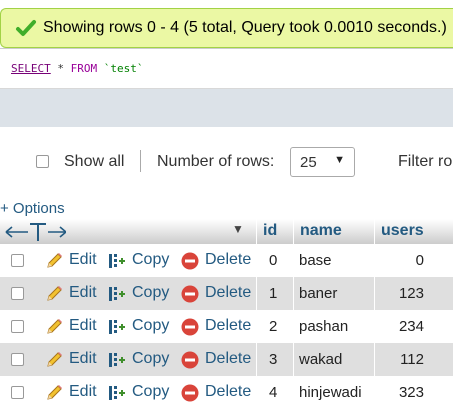  What do you see at coordinates (26, 28) in the screenshot?
I see `check-icon` at bounding box center [26, 28].